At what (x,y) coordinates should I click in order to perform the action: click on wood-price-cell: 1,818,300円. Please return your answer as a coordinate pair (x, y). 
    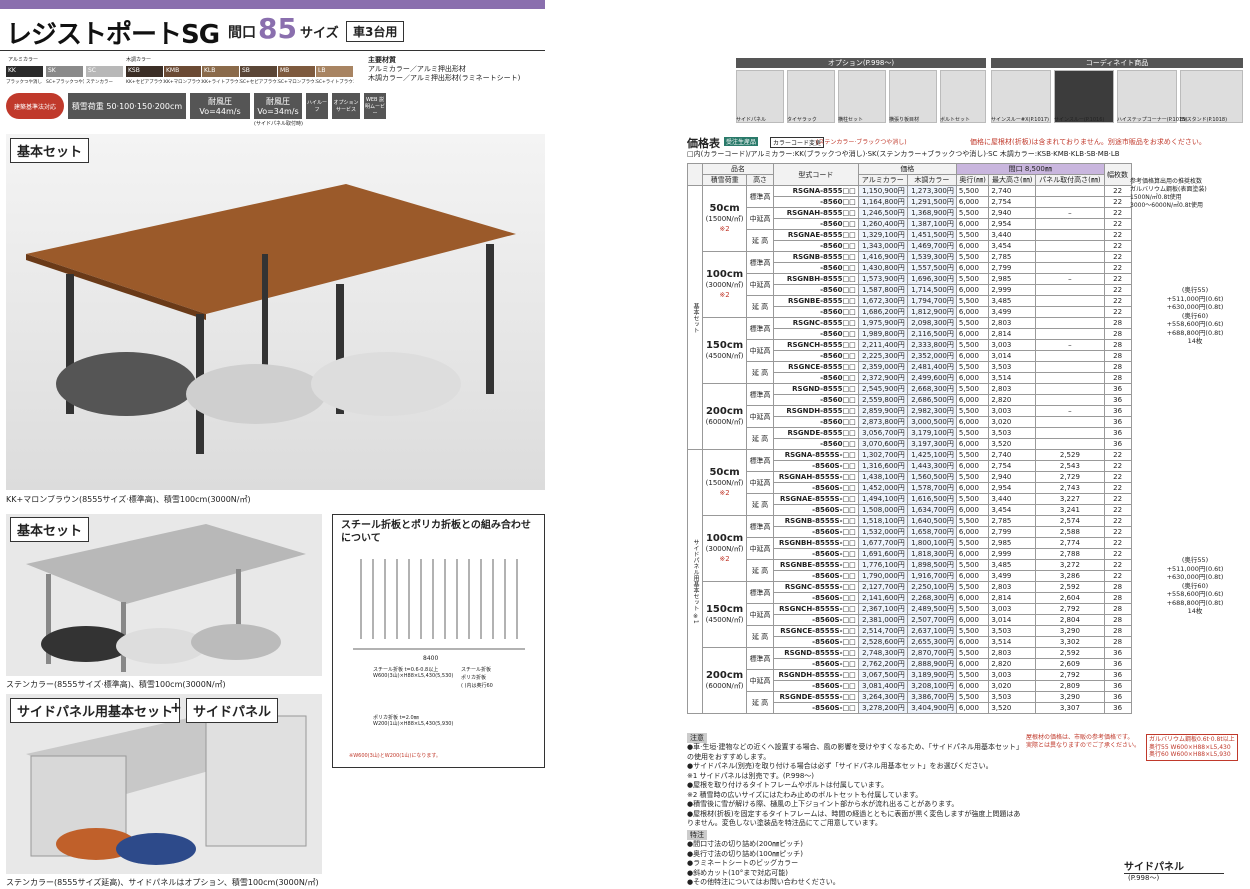
    Looking at the image, I should click on (931, 554).